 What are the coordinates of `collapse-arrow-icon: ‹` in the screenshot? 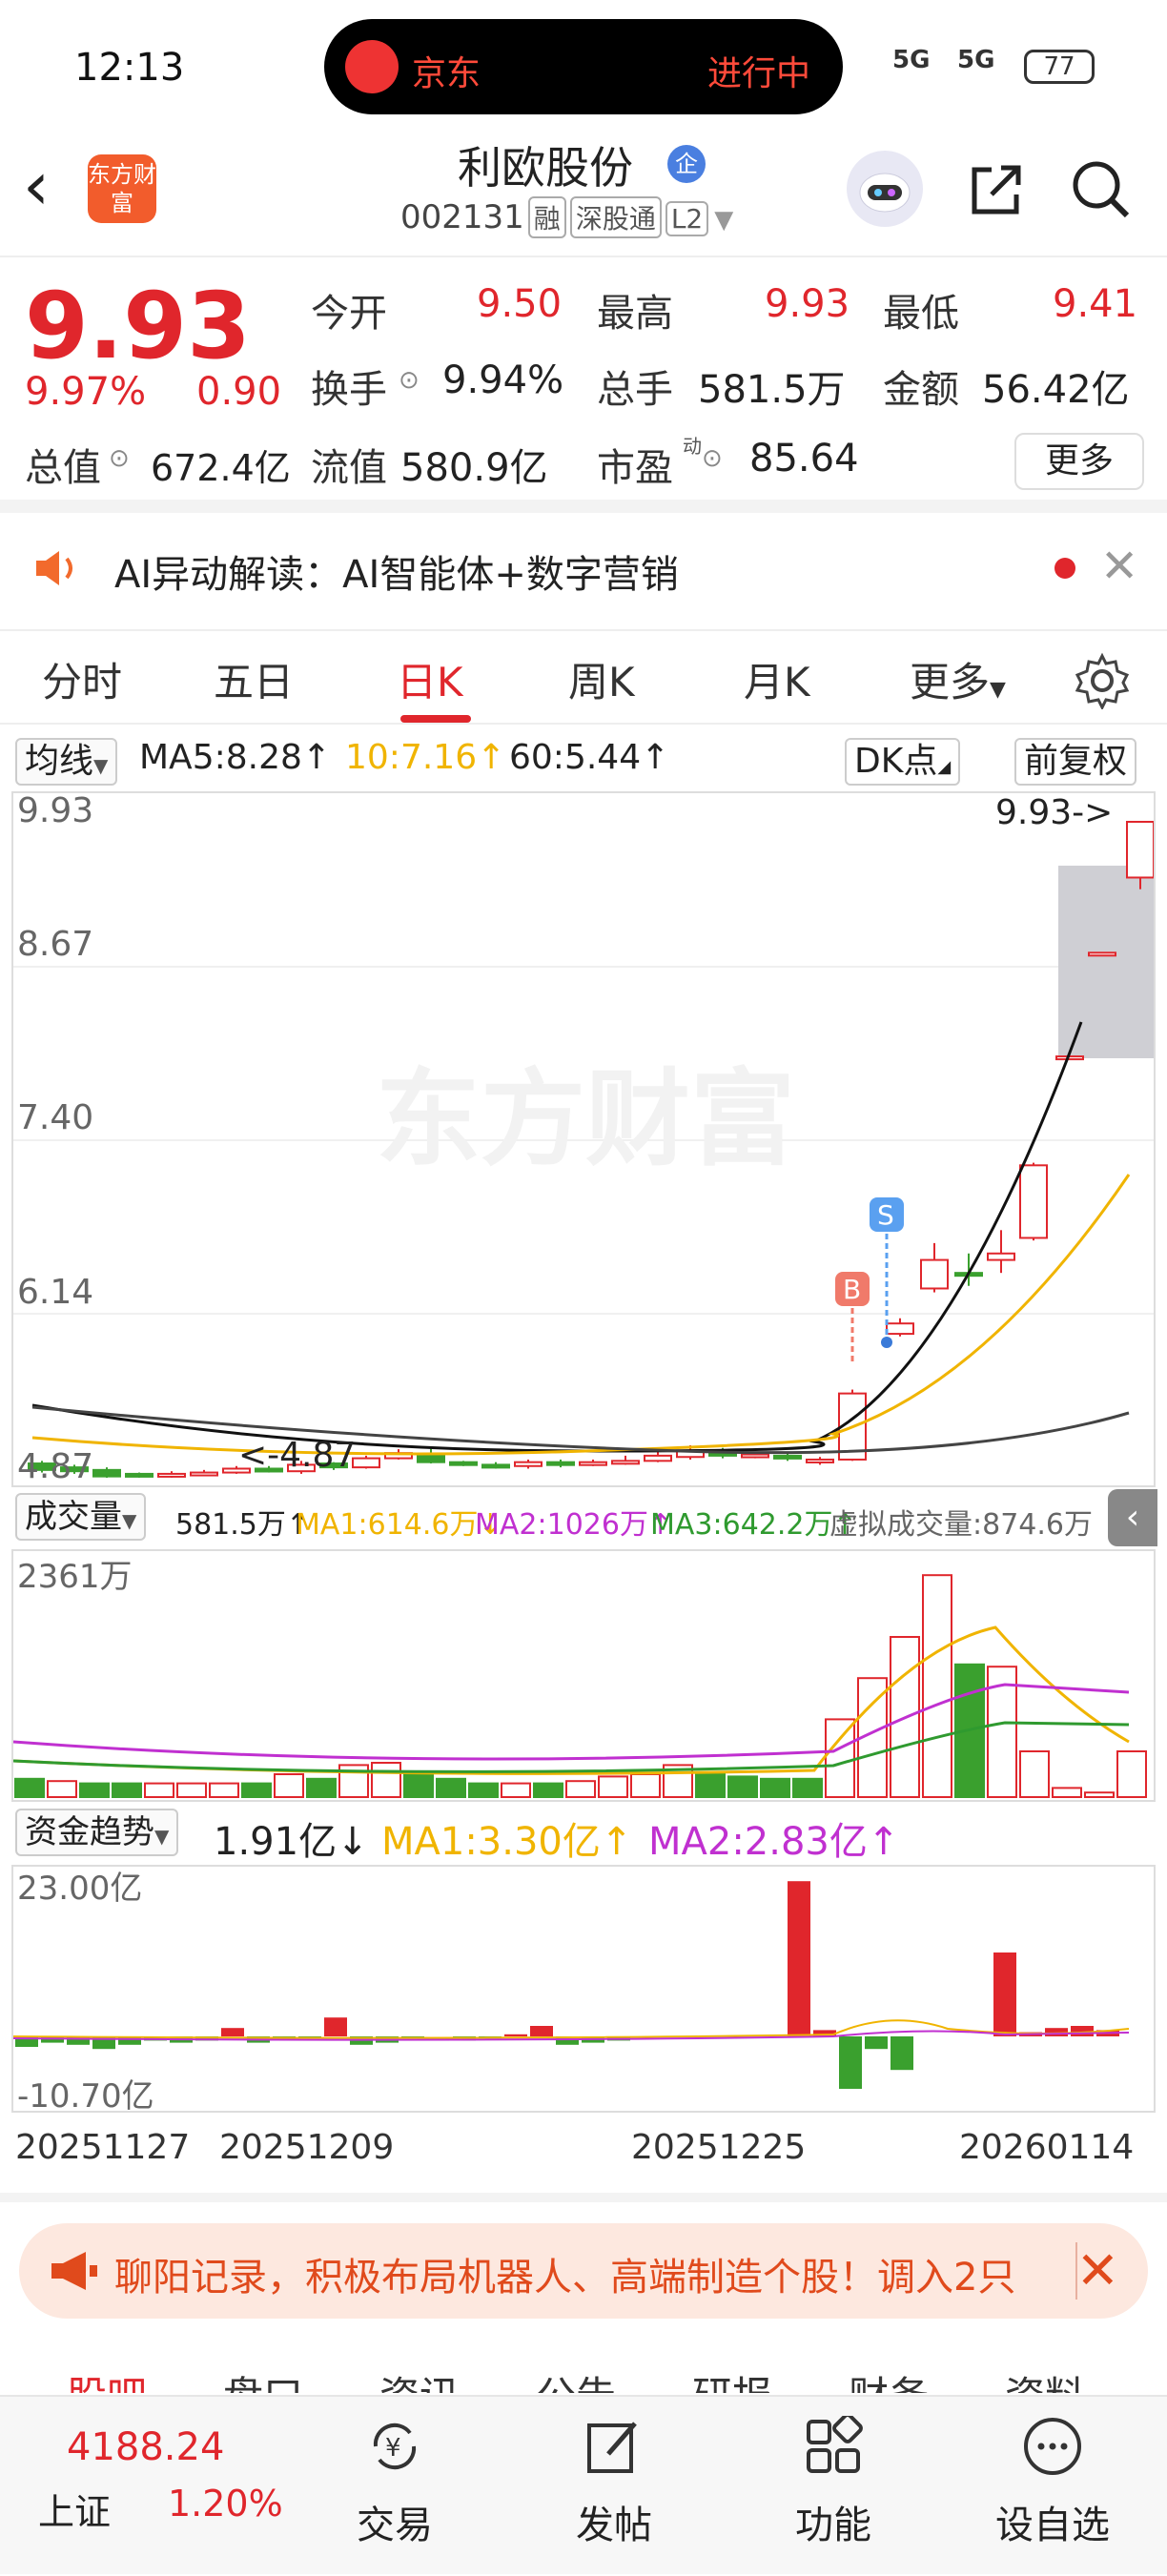 It's located at (1132, 1517).